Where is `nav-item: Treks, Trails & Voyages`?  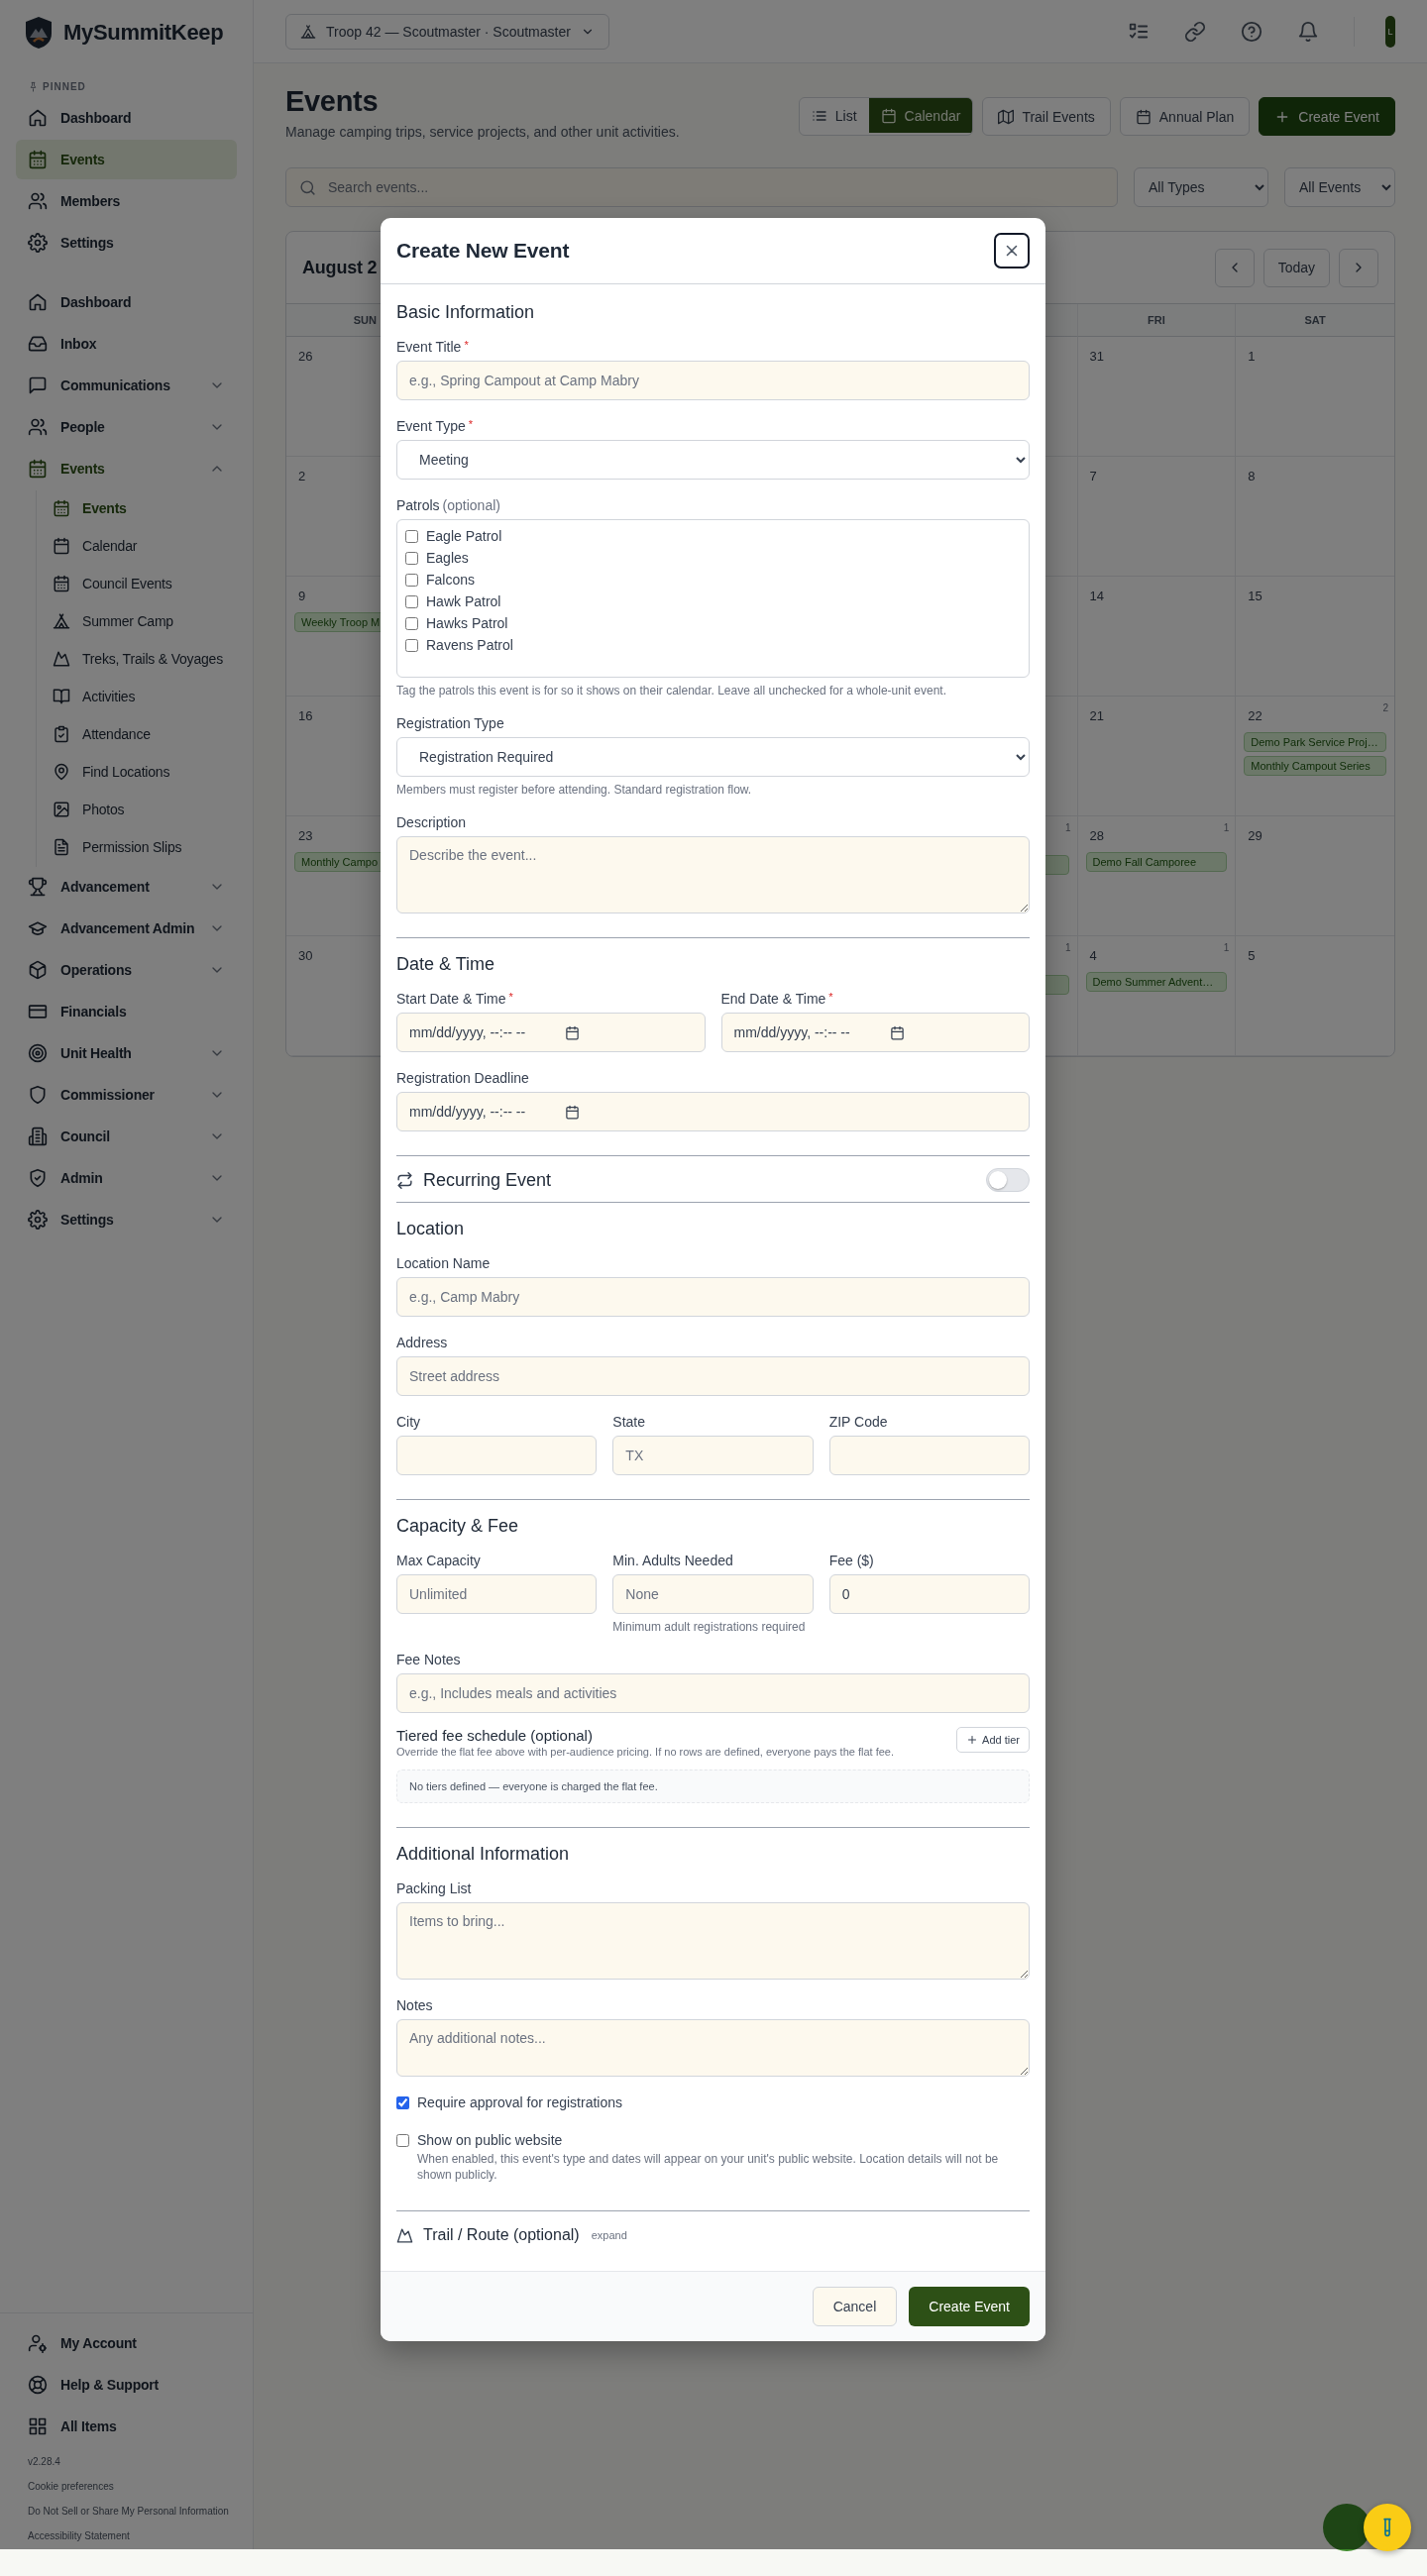
nav-item: Treks, Trails & Voyages is located at coordinates (141, 659).